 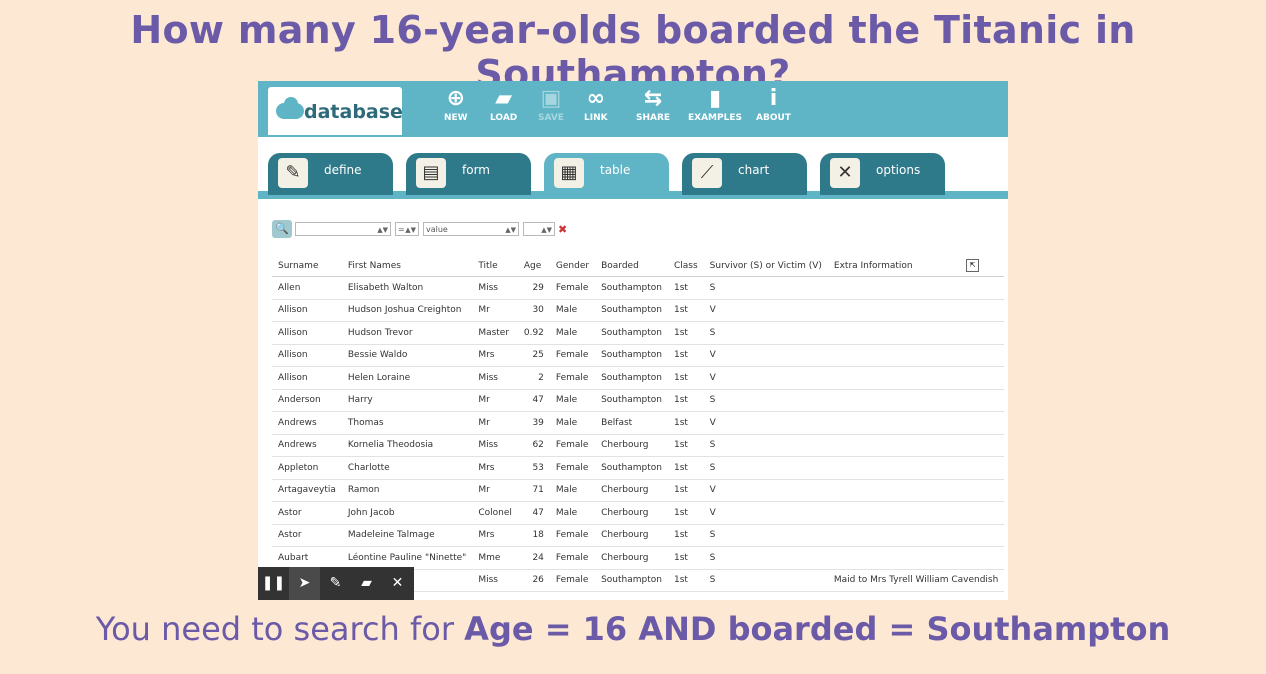 What do you see at coordinates (638, 423) in the screenshot?
I see `table-row: Andrews Thomas Mr 39 Male Belfast 1st V` at bounding box center [638, 423].